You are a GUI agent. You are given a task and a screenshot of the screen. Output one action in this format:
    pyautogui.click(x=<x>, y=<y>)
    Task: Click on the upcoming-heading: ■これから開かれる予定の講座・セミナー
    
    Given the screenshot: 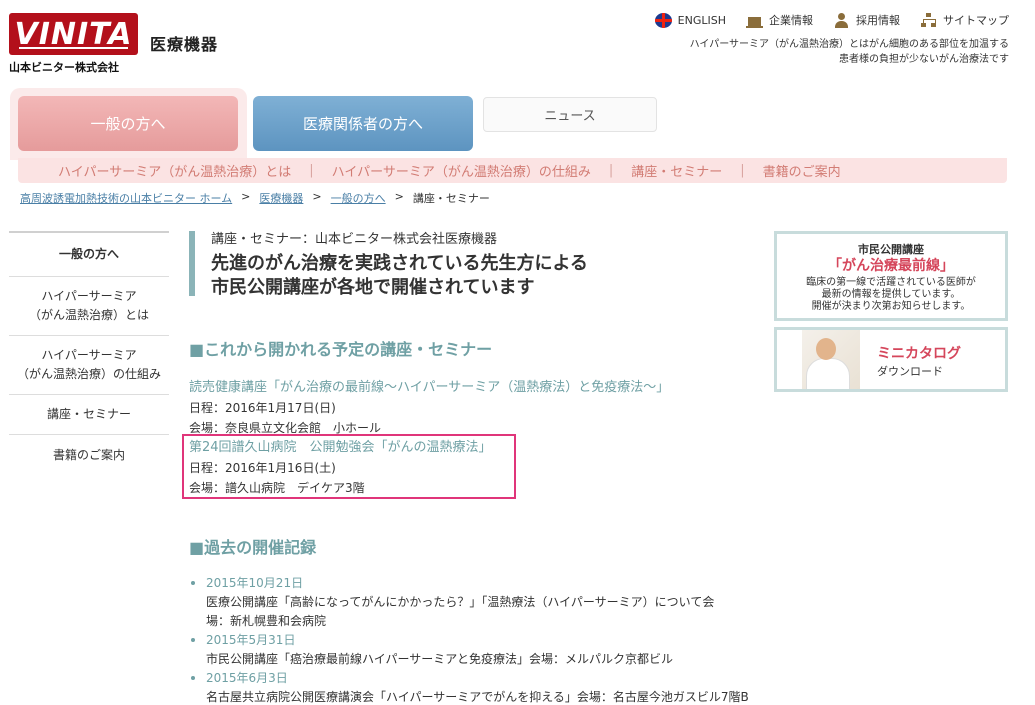 What is the action you would take?
    pyautogui.click(x=341, y=349)
    